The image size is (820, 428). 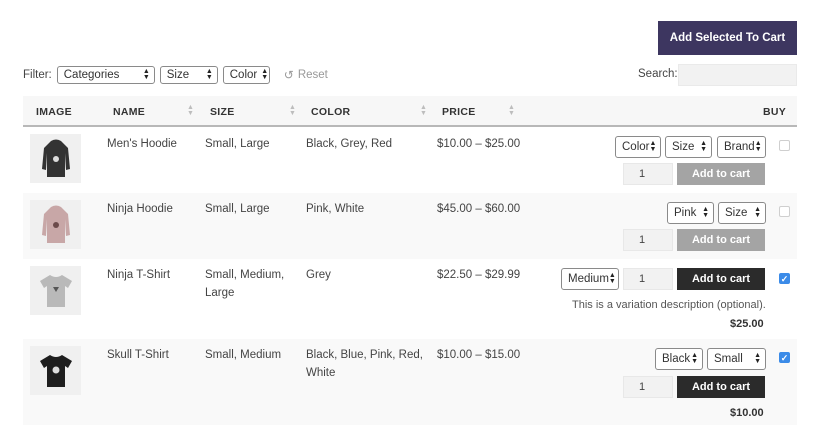 I want to click on product-size: Small, Medium, so click(x=243, y=355).